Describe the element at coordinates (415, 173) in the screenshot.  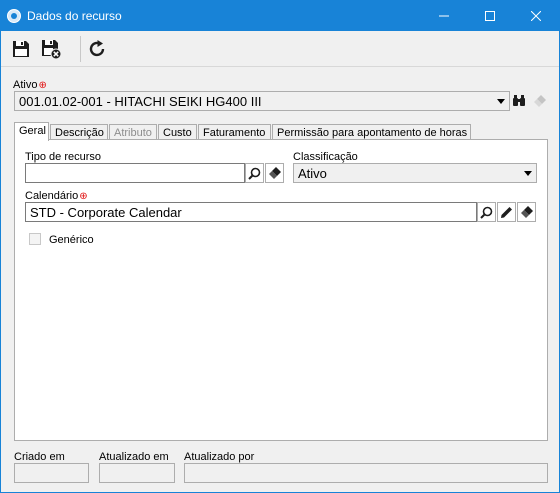
I see `classificacao-select: Ativo` at that location.